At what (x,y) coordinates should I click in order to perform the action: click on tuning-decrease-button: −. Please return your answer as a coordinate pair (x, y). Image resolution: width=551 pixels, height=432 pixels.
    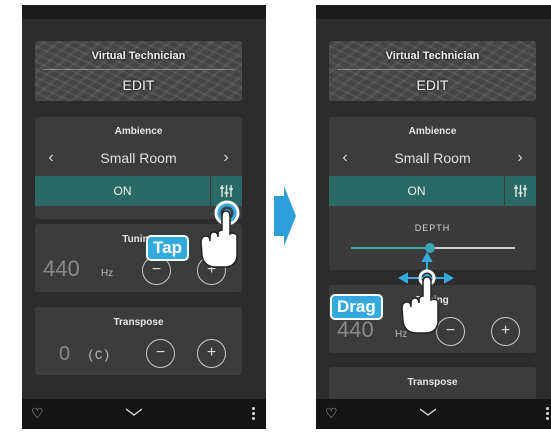
    Looking at the image, I should click on (156, 270).